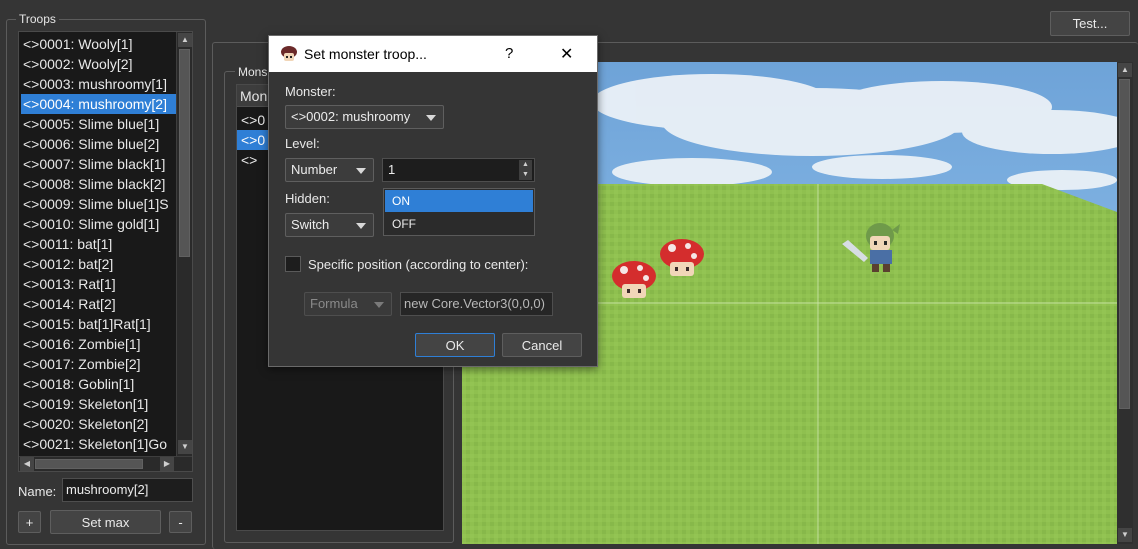 The width and height of the screenshot is (1138, 549). I want to click on scene-scroll-up-icon: ▲, so click(1125, 70).